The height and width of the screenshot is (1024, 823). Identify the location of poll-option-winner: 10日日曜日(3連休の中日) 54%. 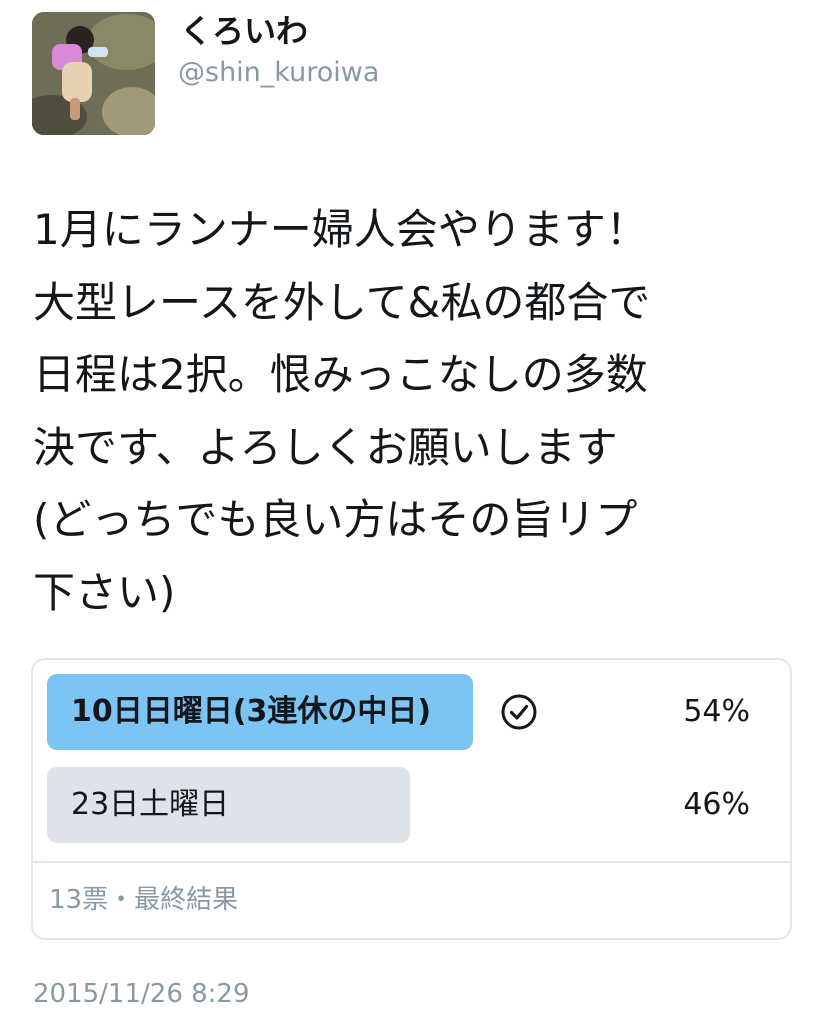
(412, 712).